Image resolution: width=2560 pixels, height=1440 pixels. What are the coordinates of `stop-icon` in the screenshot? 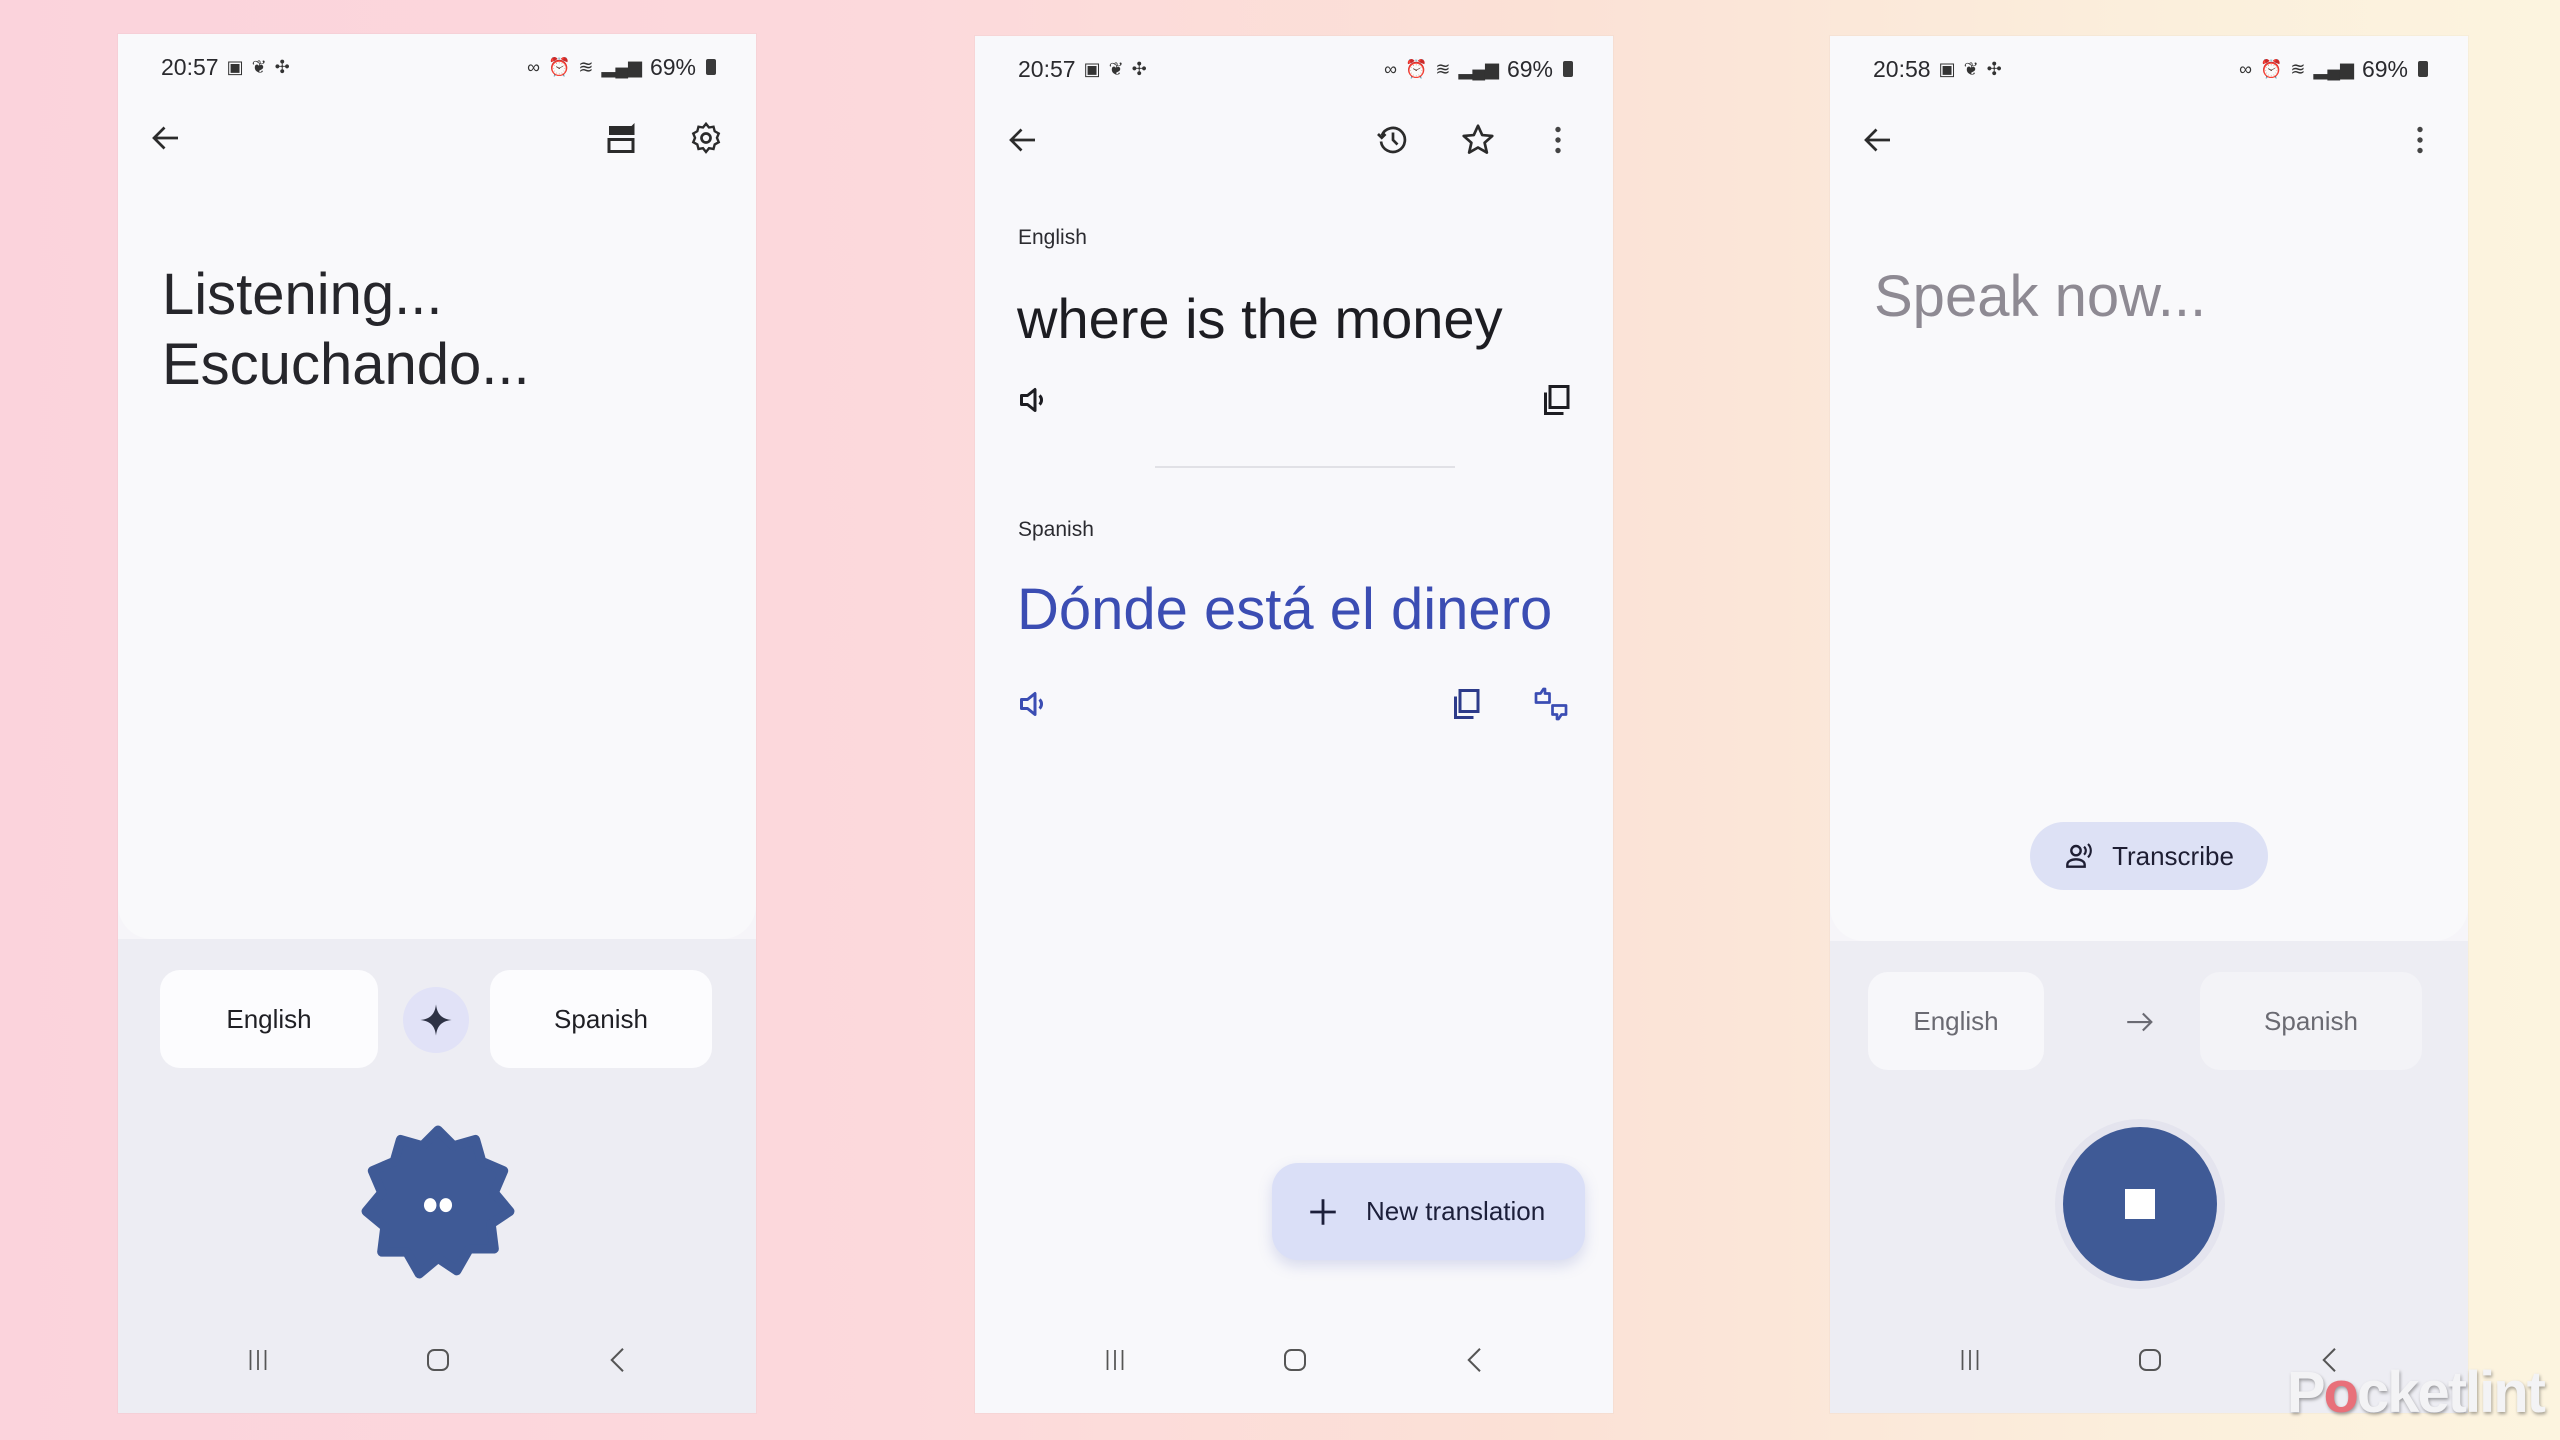 It's located at (2140, 1204).